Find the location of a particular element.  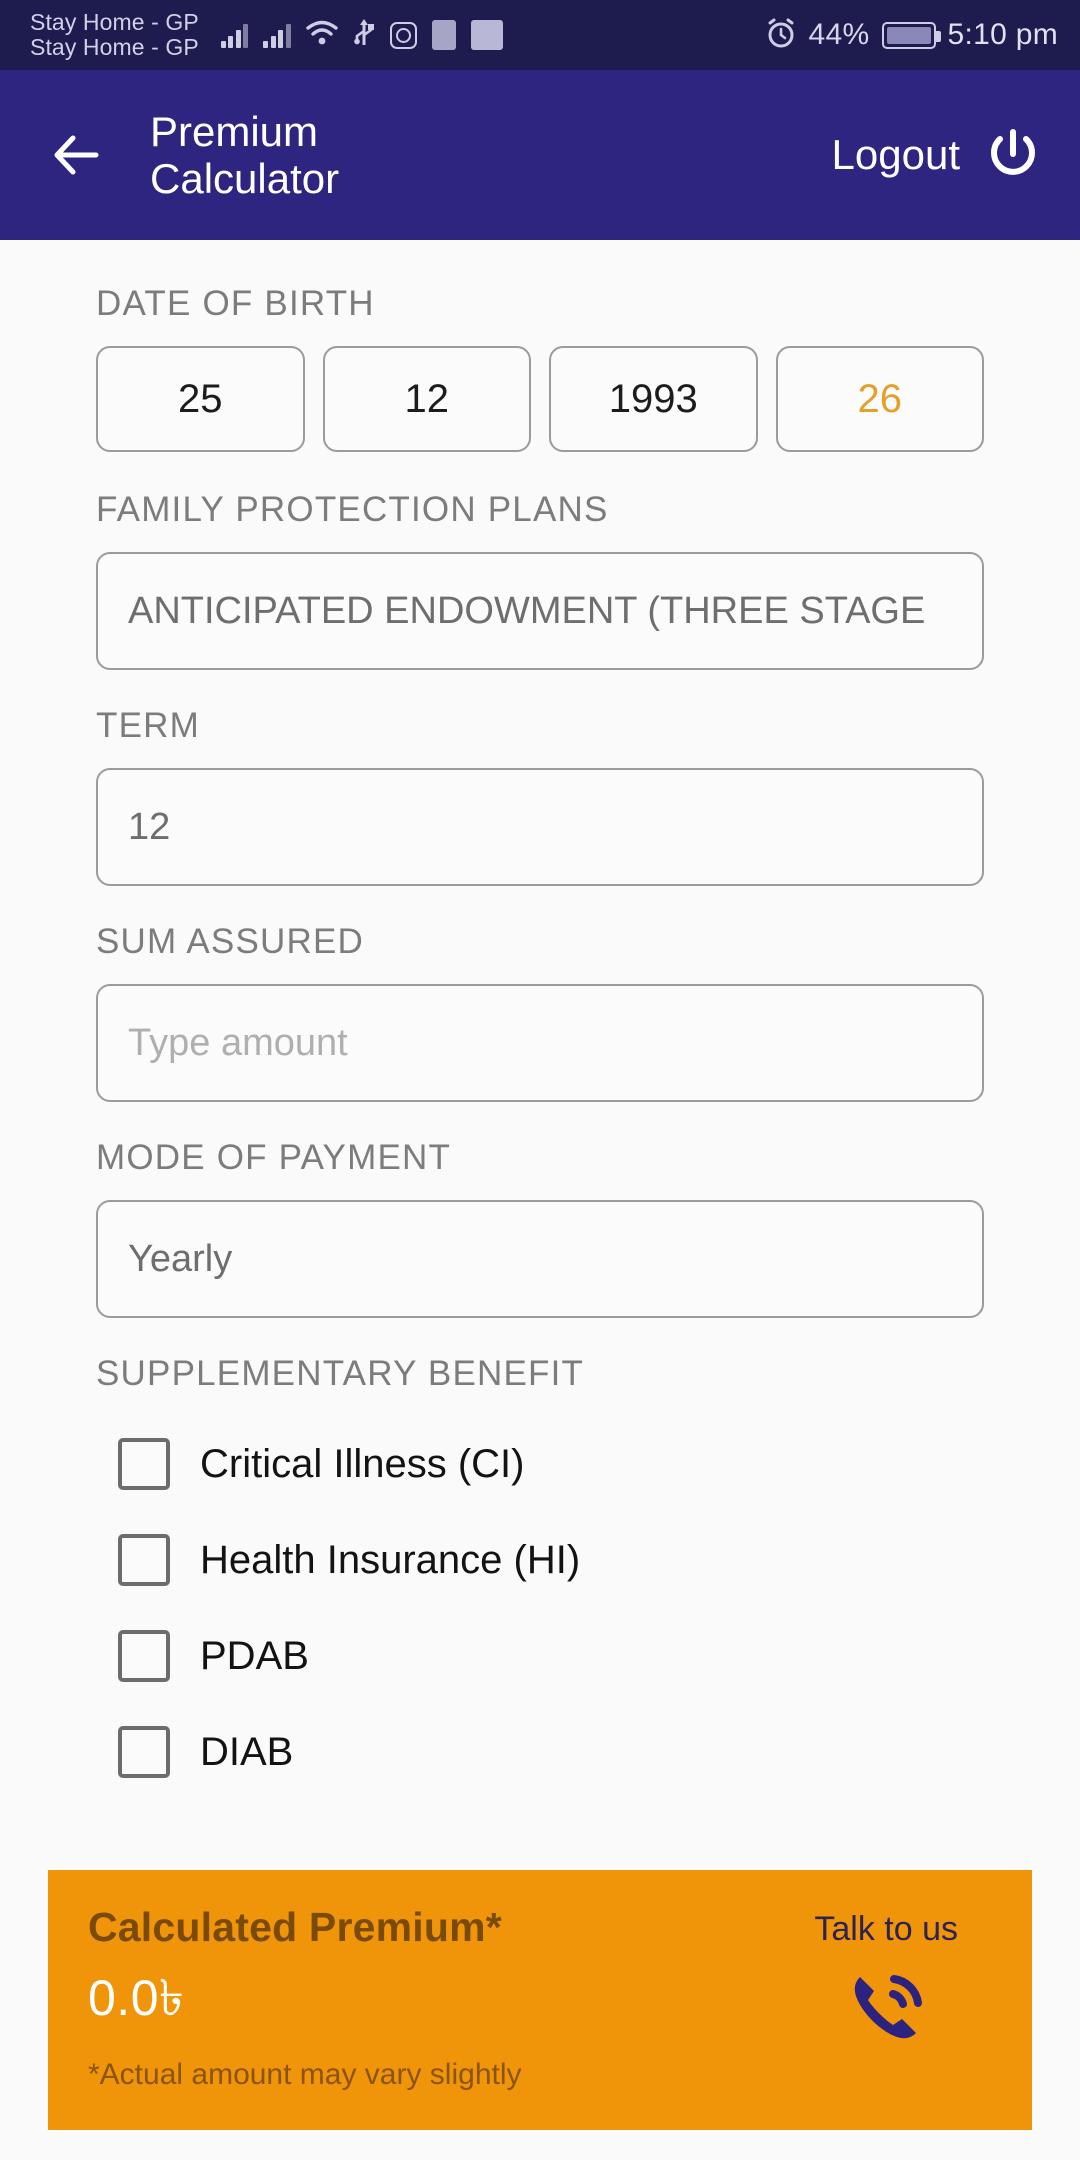

checkbox-health-insurance is located at coordinates (144, 1560).